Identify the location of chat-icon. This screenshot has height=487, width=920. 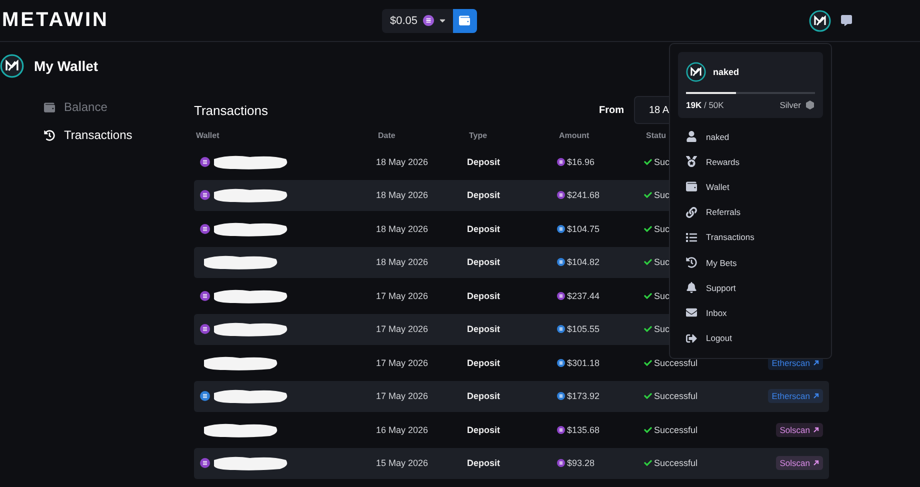
(846, 20).